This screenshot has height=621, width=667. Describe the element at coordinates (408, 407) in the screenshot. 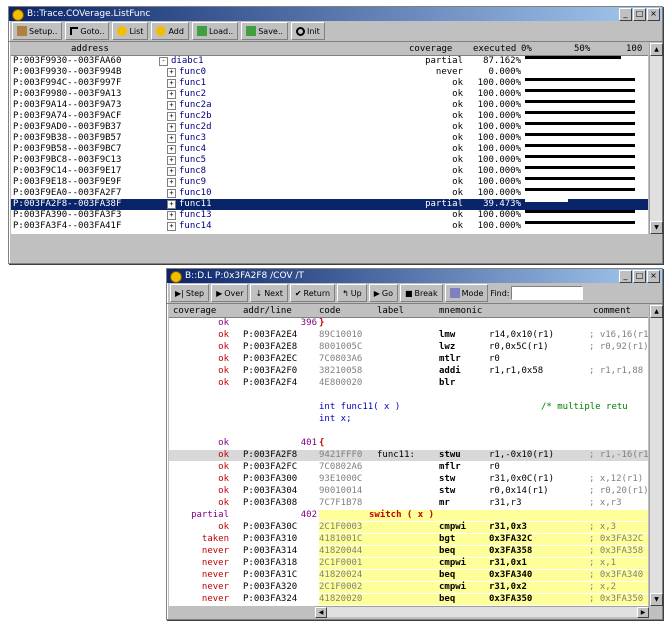

I see `disassembly-row: int func11( x ) /* multiple retu` at that location.